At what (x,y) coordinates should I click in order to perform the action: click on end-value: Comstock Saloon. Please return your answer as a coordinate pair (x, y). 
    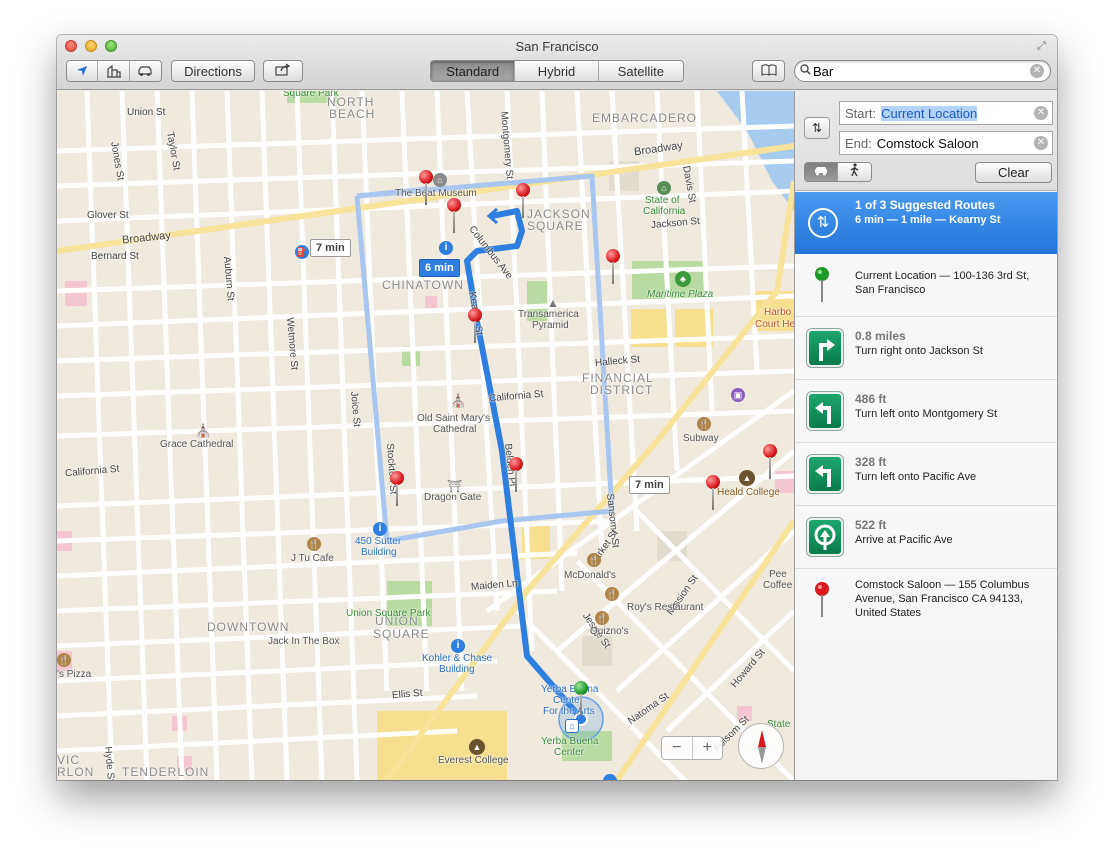
    Looking at the image, I should click on (928, 143).